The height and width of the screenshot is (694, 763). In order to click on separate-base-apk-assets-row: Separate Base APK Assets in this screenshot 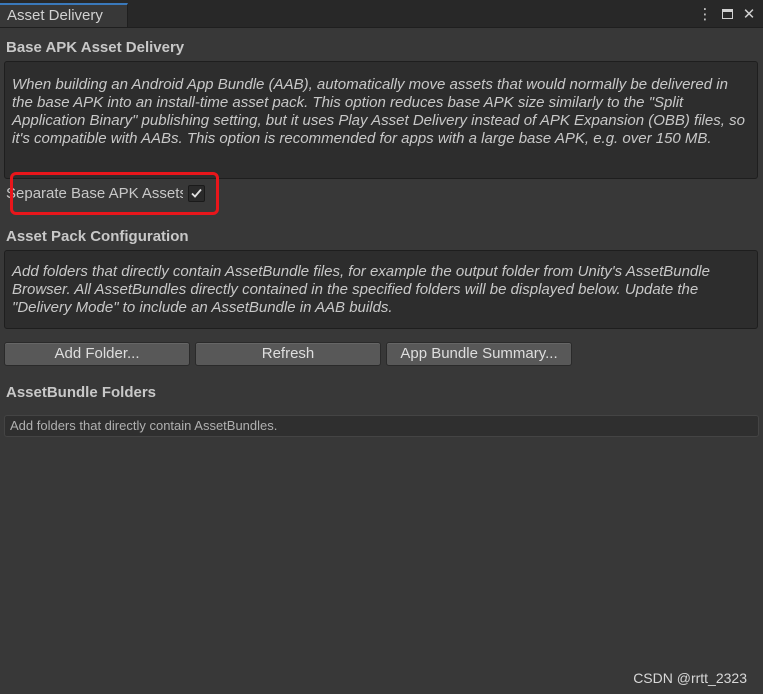, I will do `click(105, 193)`.